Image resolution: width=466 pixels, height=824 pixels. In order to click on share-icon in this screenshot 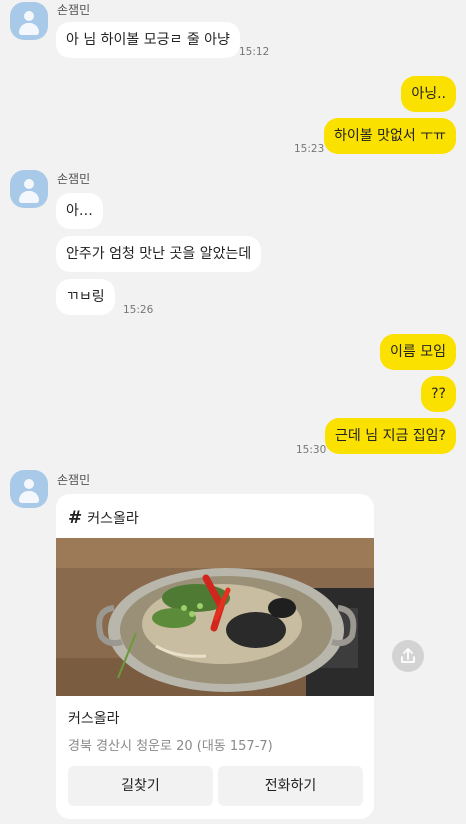, I will do `click(408, 655)`.